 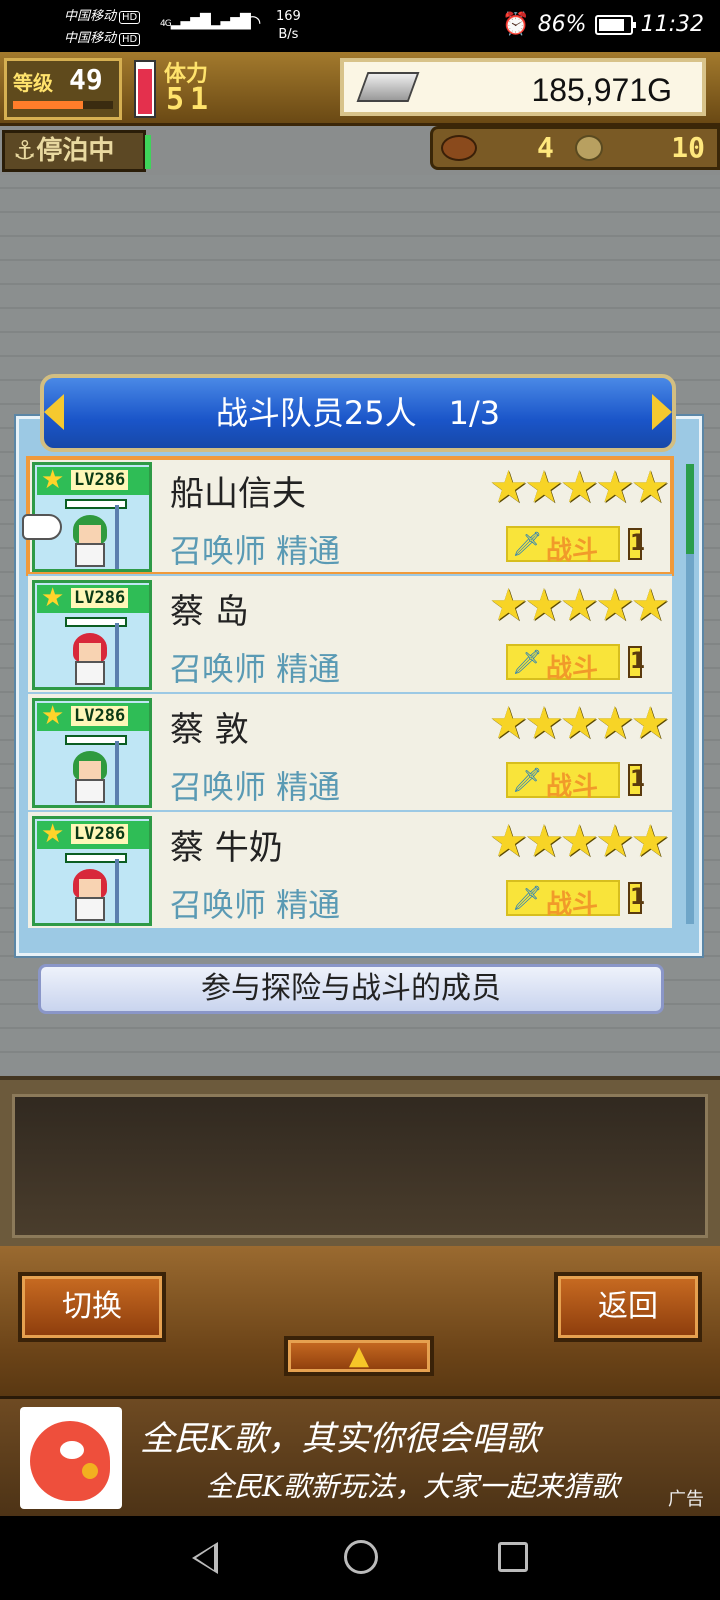 I want to click on xp-bar, so click(x=63, y=105).